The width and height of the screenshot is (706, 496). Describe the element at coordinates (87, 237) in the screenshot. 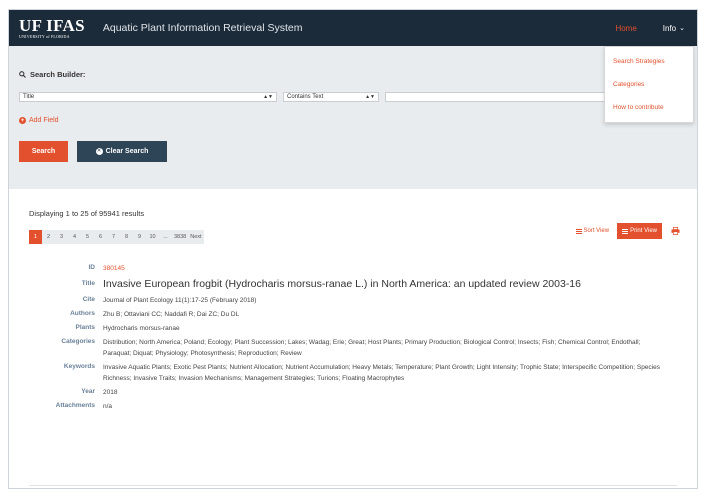

I see `pagination-page: 5` at that location.